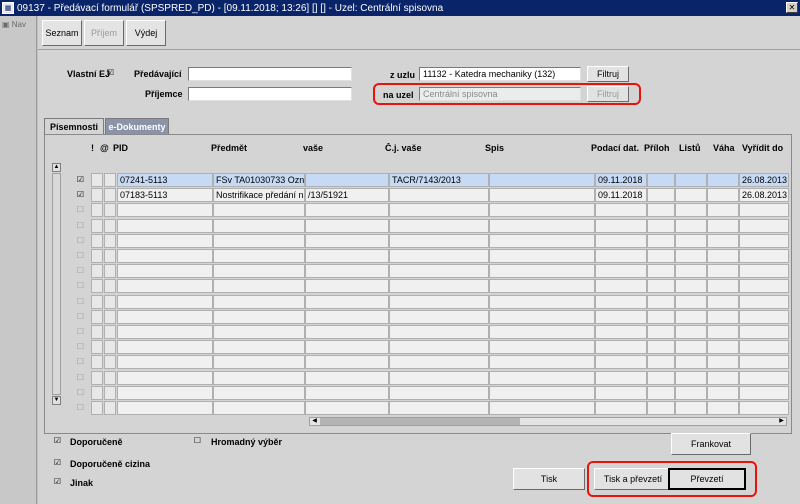 This screenshot has height=504, width=800. Describe the element at coordinates (767, 150) in the screenshot. I see `col-header-vyridit-do: Vyřídit do` at that location.